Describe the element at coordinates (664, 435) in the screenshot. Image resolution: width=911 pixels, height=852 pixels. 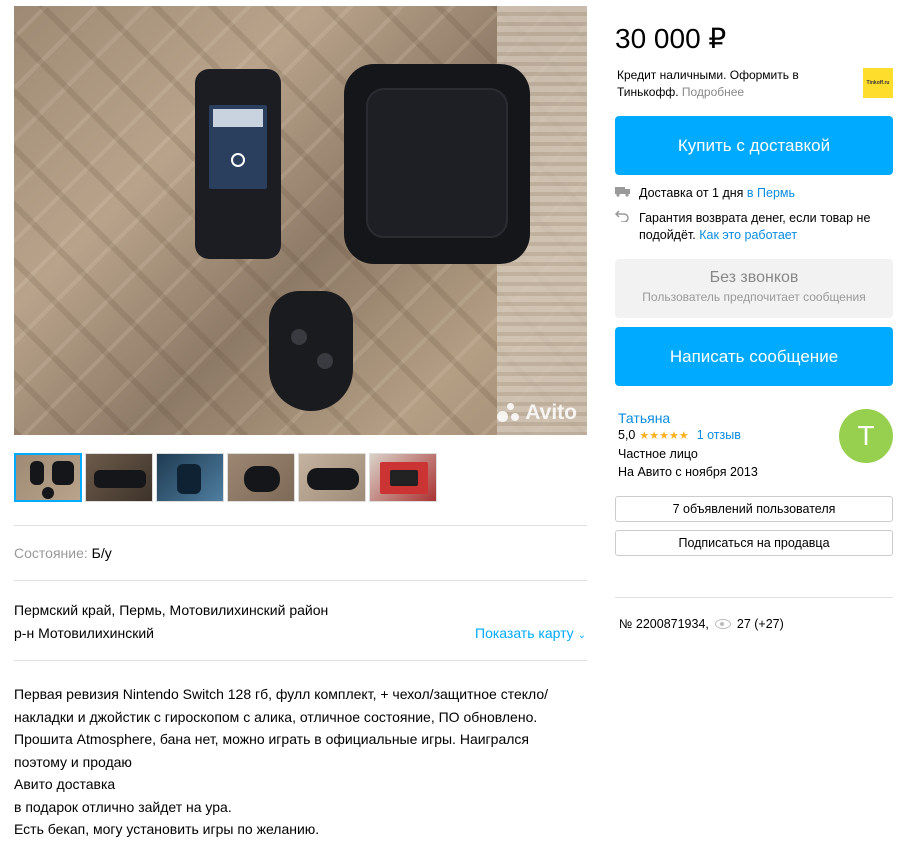
I see `rating-stars-icon: ★★★★★` at that location.